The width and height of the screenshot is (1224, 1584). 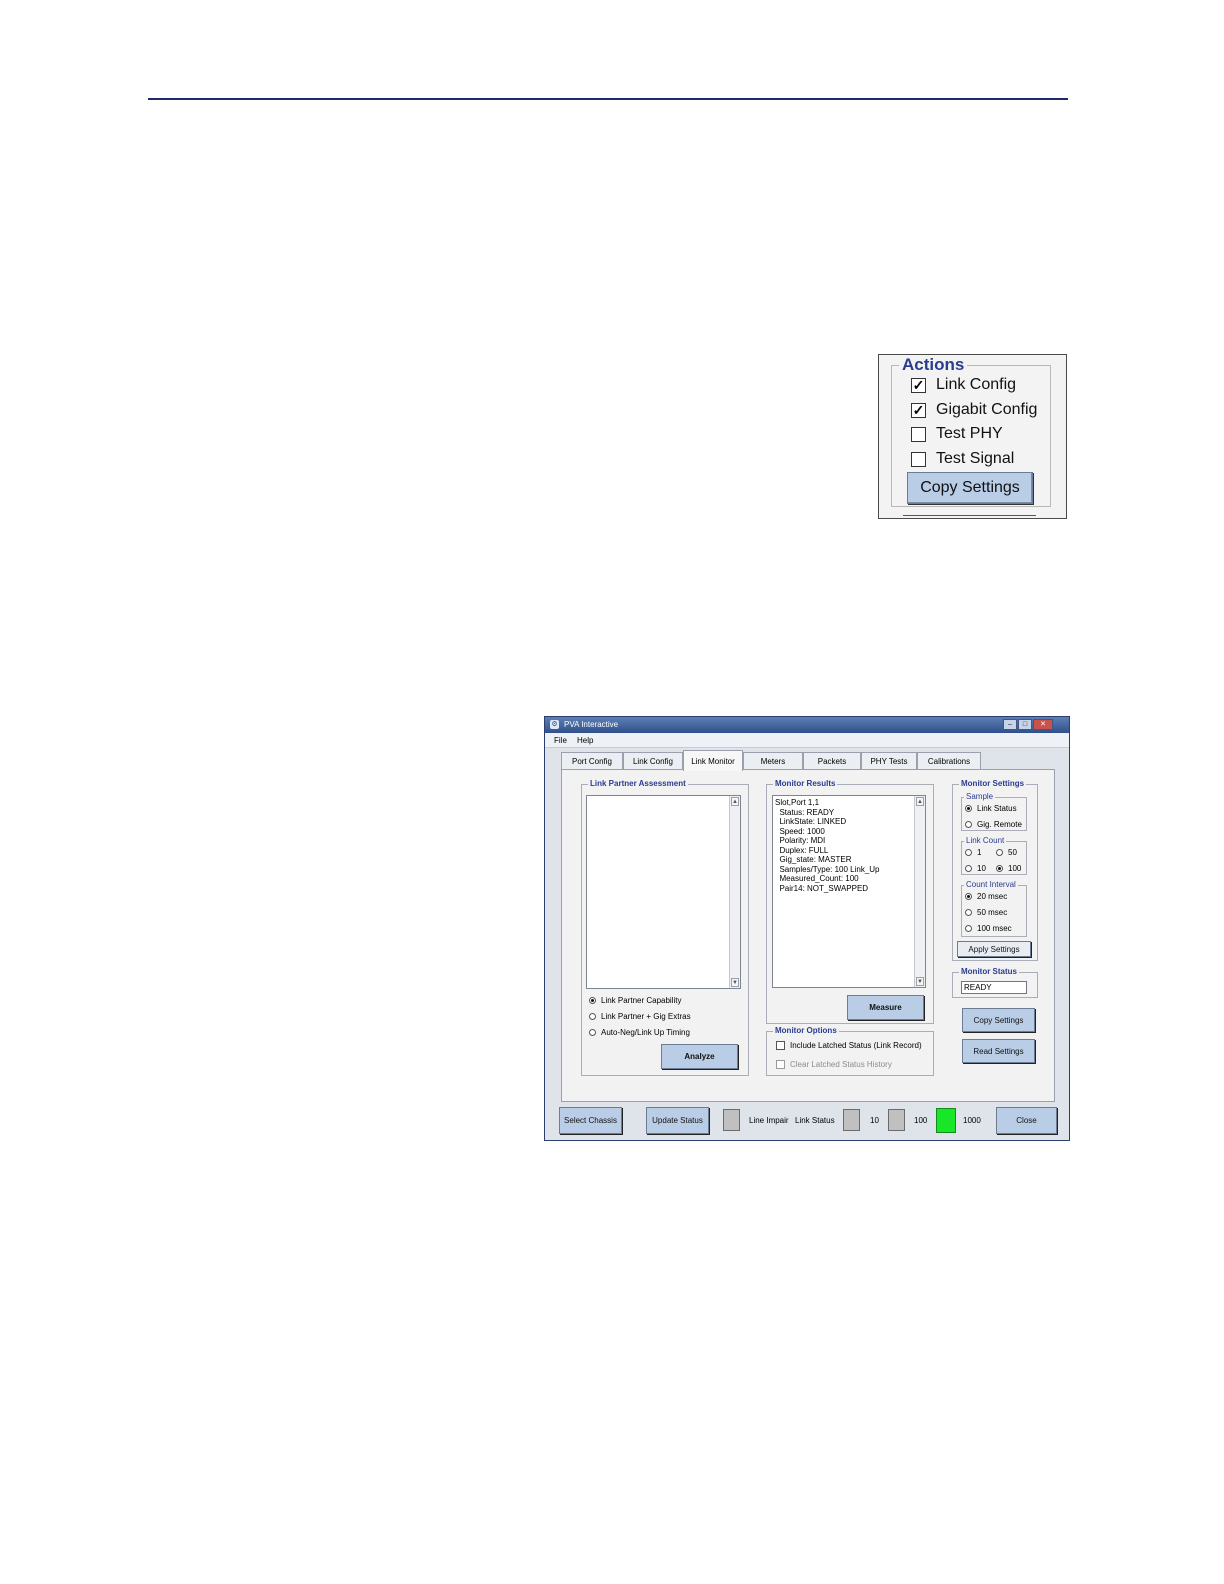 I want to click on app-icon: ⚙, so click(x=554, y=724).